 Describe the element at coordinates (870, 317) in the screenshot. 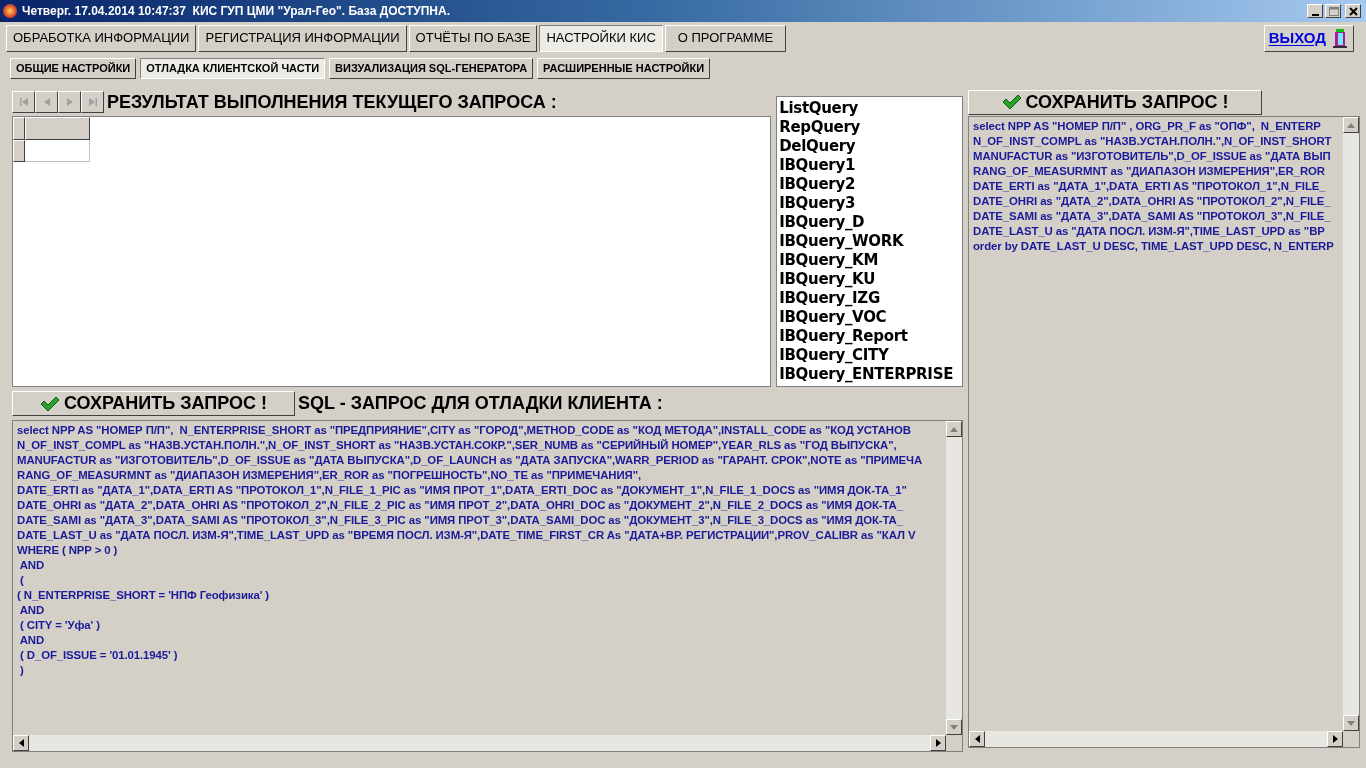

I see `list-item: IBQuery_VOC` at that location.